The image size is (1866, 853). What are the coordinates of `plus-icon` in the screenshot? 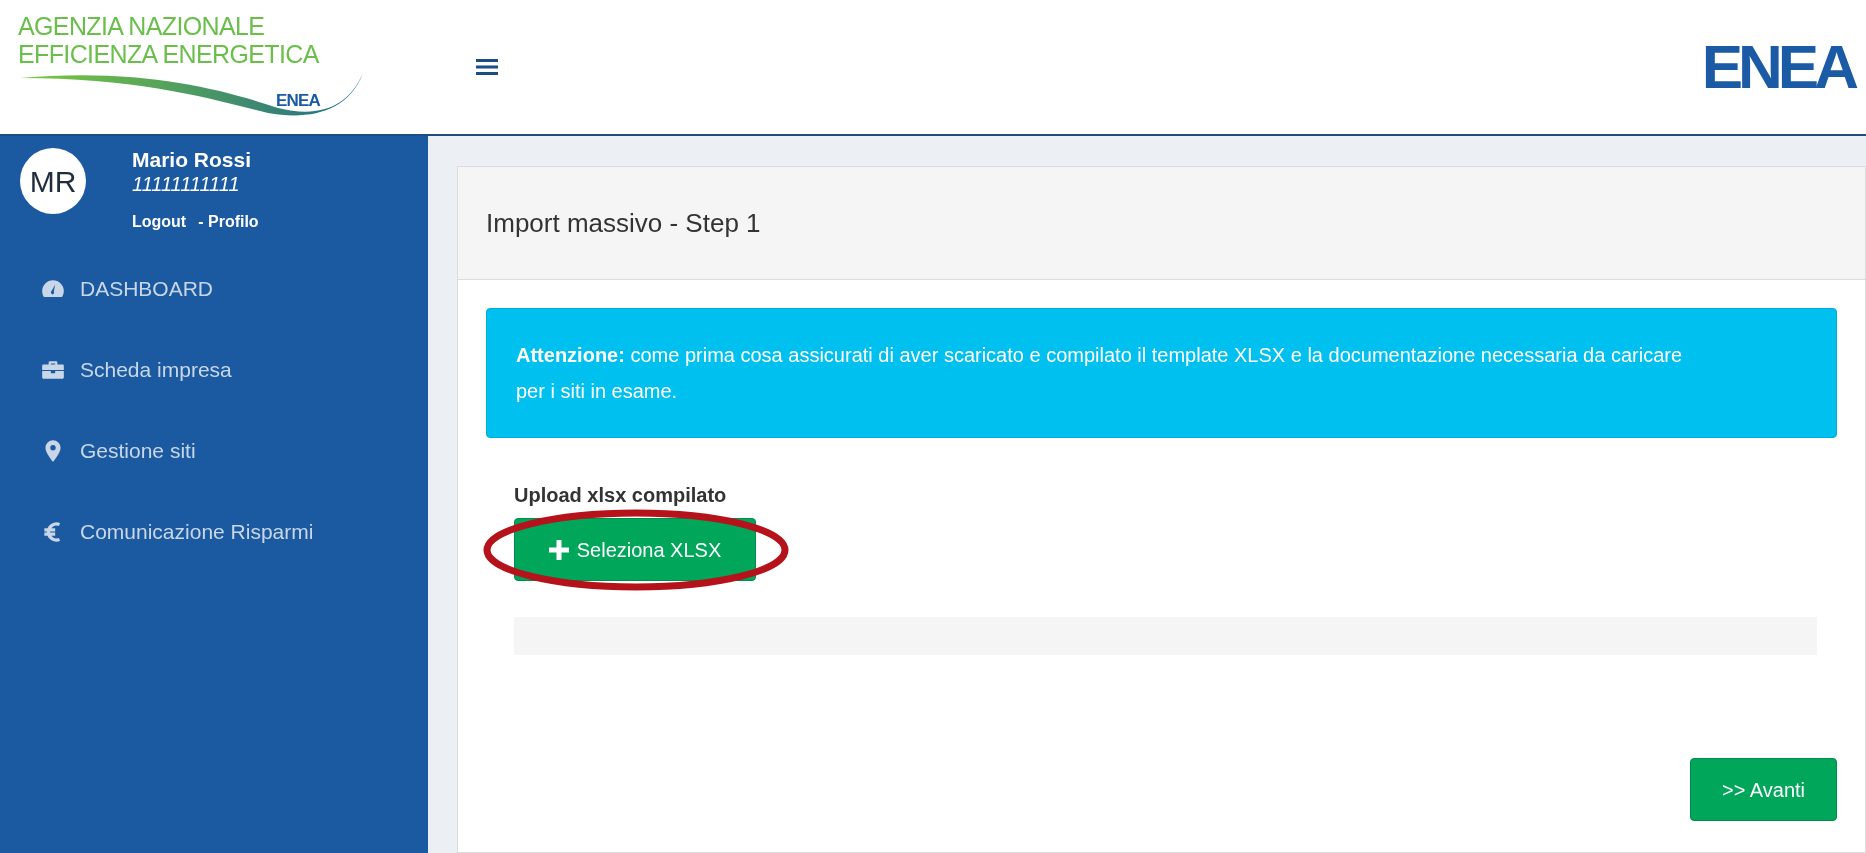 It's located at (558, 549).